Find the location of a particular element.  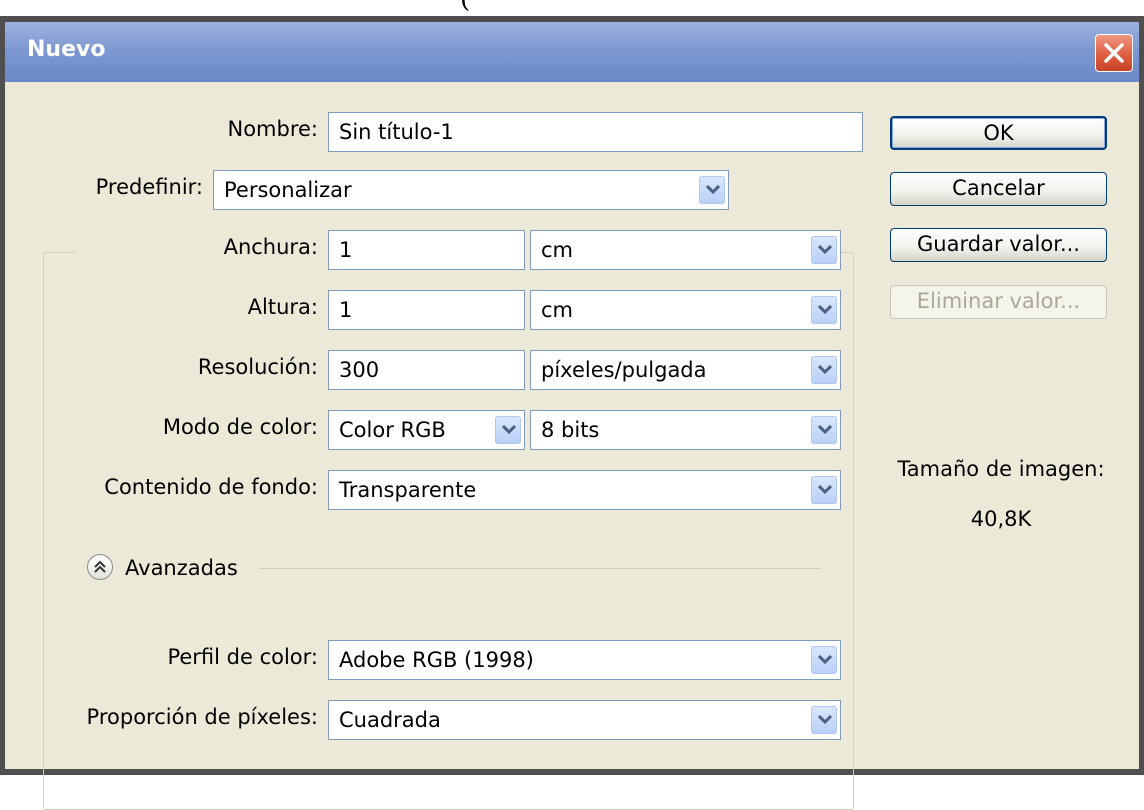

bit-depth-dropdown-button is located at coordinates (824, 430).